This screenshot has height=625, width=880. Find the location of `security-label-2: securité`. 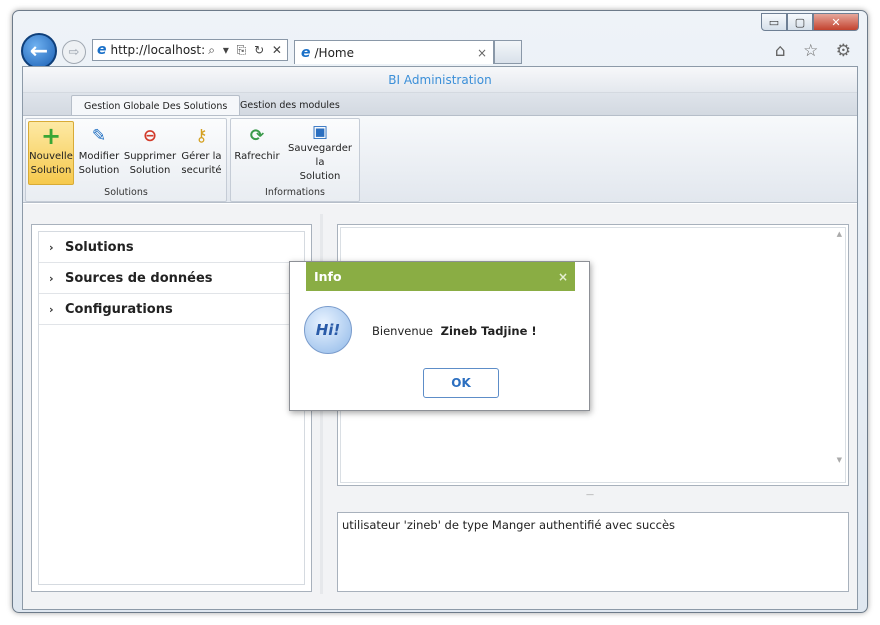

security-label-2: securité is located at coordinates (201, 170).